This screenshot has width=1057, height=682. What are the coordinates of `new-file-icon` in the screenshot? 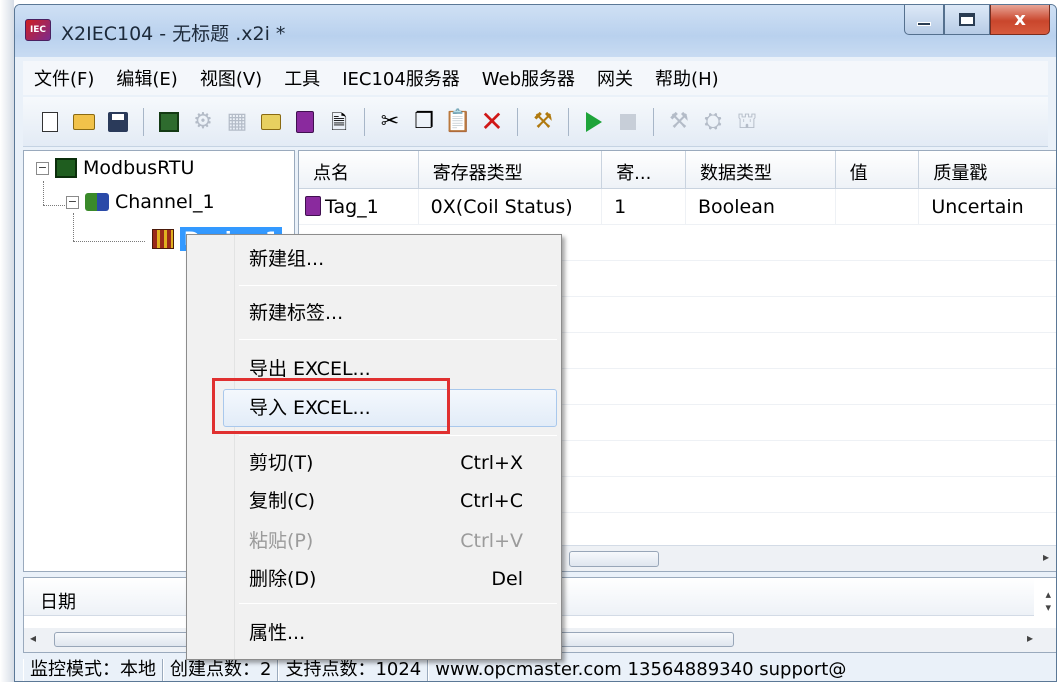 It's located at (50, 121).